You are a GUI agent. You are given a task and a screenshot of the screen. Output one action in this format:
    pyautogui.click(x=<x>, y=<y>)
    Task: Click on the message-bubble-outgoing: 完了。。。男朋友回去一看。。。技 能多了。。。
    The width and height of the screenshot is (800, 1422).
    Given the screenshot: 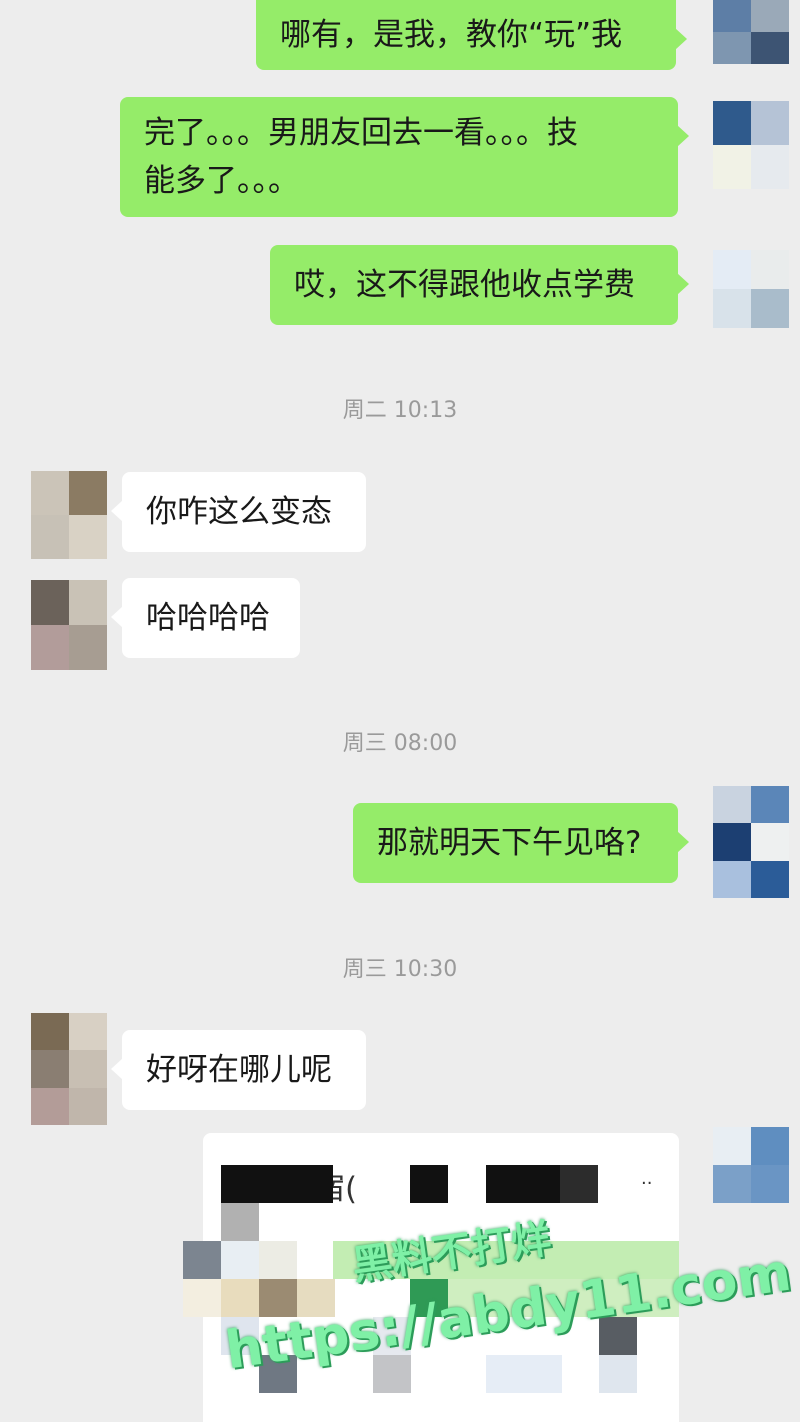 What is the action you would take?
    pyautogui.click(x=404, y=157)
    